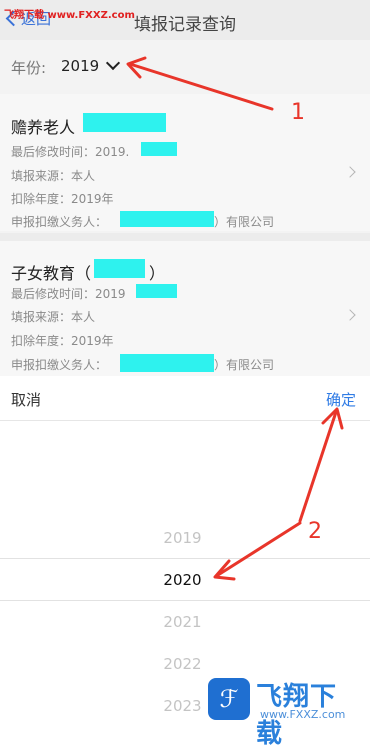 Image resolution: width=370 pixels, height=750 pixels. I want to click on logo-icon: ℱ, so click(229, 699).